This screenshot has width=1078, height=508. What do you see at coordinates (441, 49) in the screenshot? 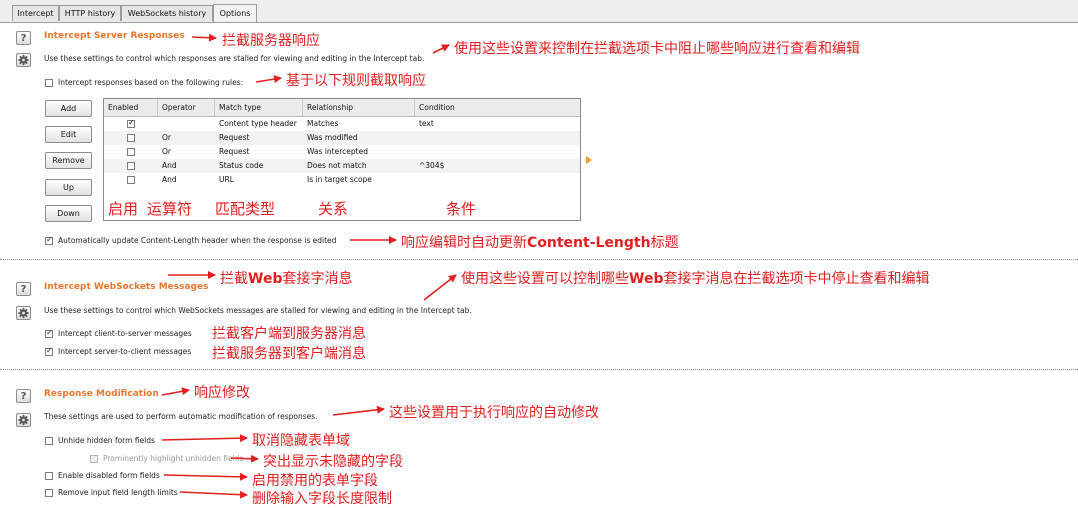
I see `arrow-server-desc` at bounding box center [441, 49].